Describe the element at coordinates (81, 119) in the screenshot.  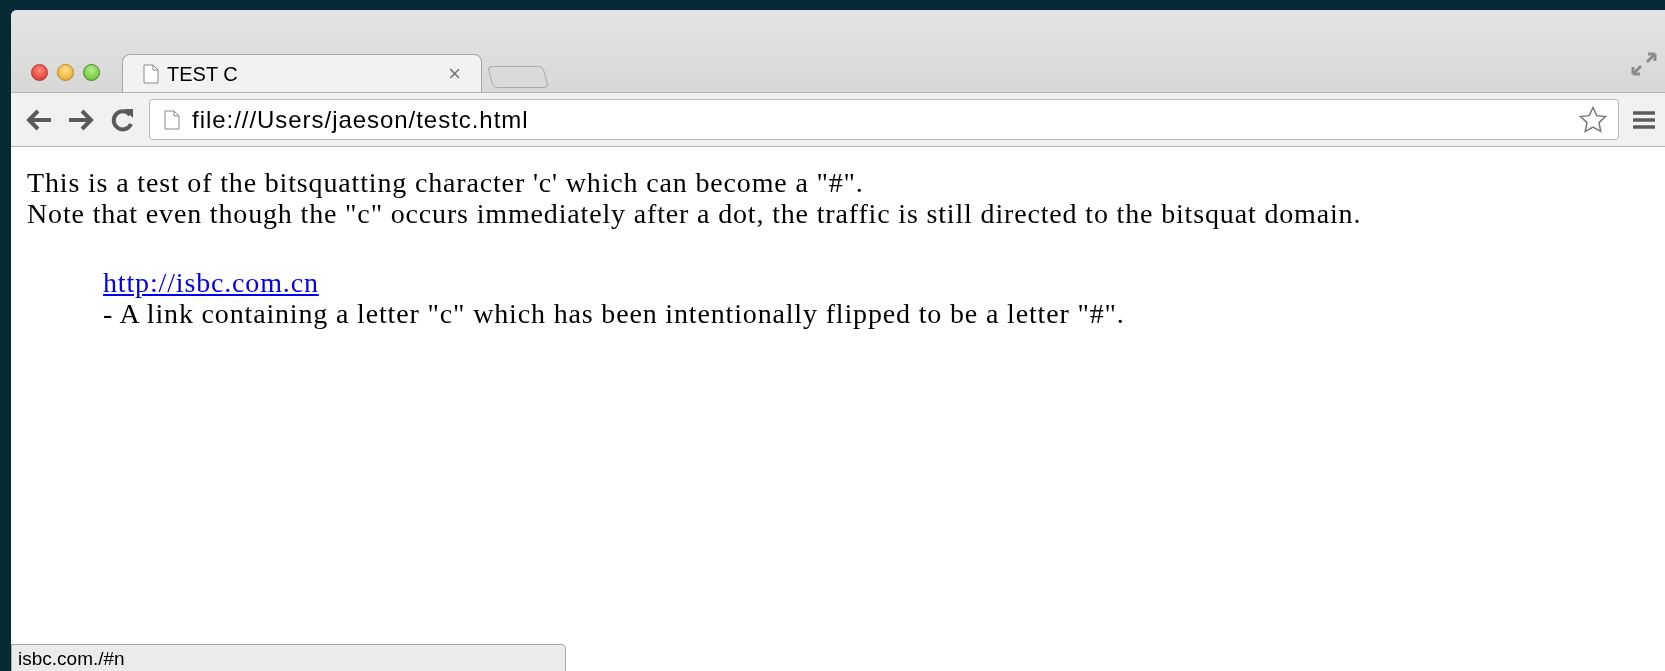
I see `forward-arrow-icon` at that location.